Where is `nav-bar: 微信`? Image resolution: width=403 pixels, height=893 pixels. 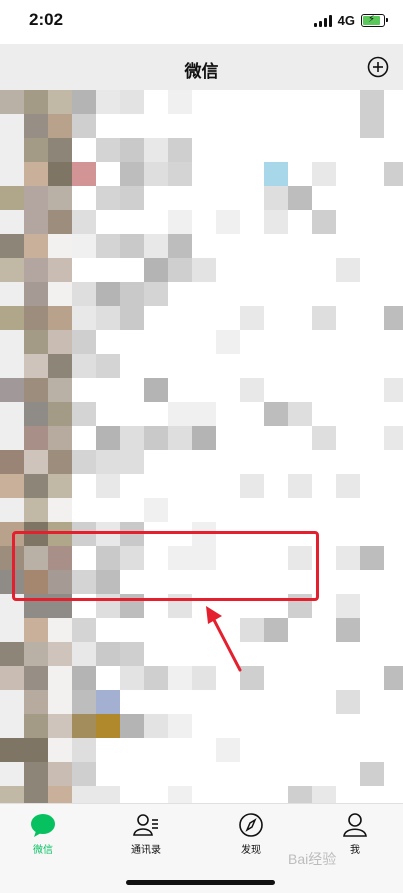 nav-bar: 微信 is located at coordinates (201, 67).